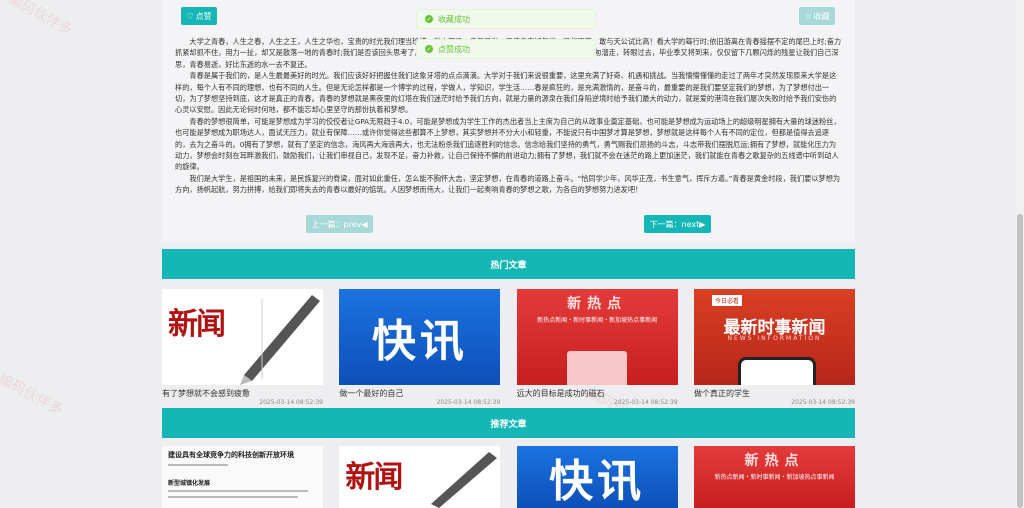 The image size is (1024, 508). I want to click on toast-like-success: ✓ 点赞成功, so click(506, 49).